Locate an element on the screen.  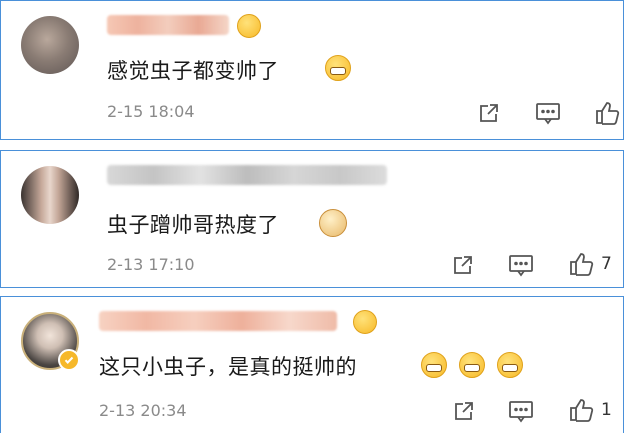
crying-laugh-emoji-icon is located at coordinates (338, 68).